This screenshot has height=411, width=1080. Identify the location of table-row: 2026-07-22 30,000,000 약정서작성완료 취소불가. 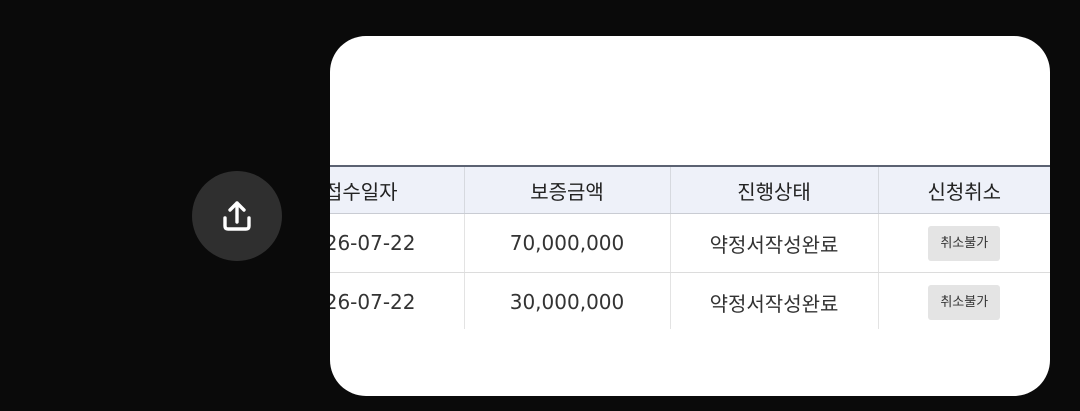
(690, 300).